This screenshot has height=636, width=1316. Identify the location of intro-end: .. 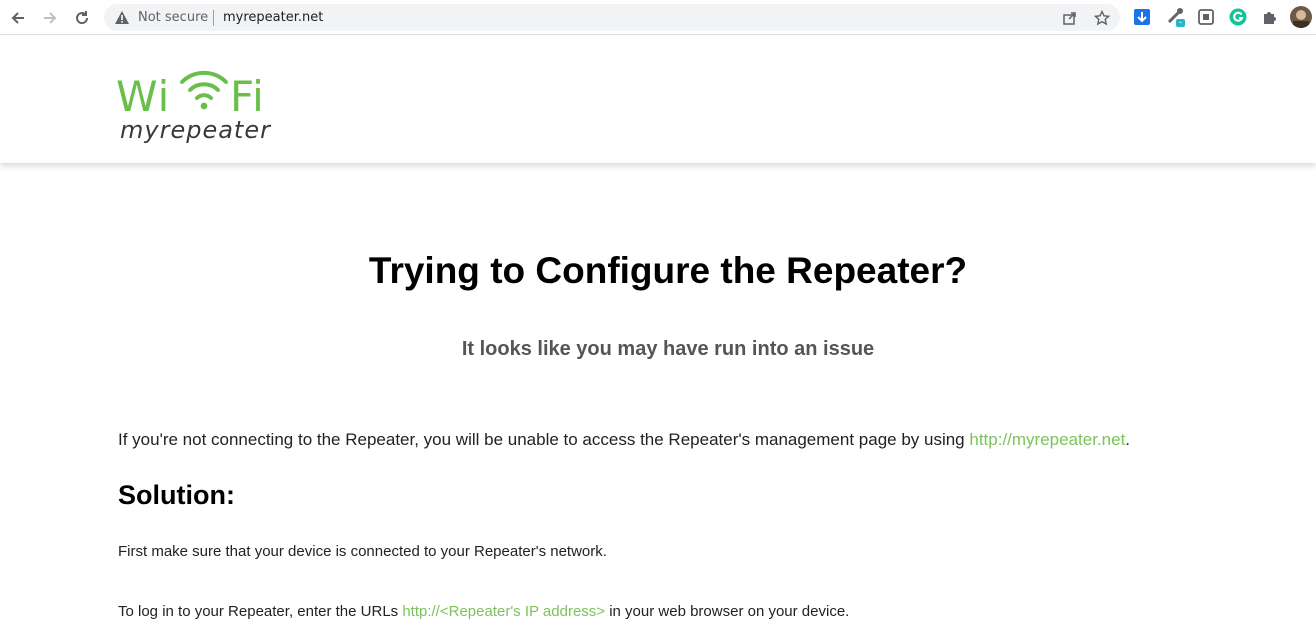
(1128, 439).